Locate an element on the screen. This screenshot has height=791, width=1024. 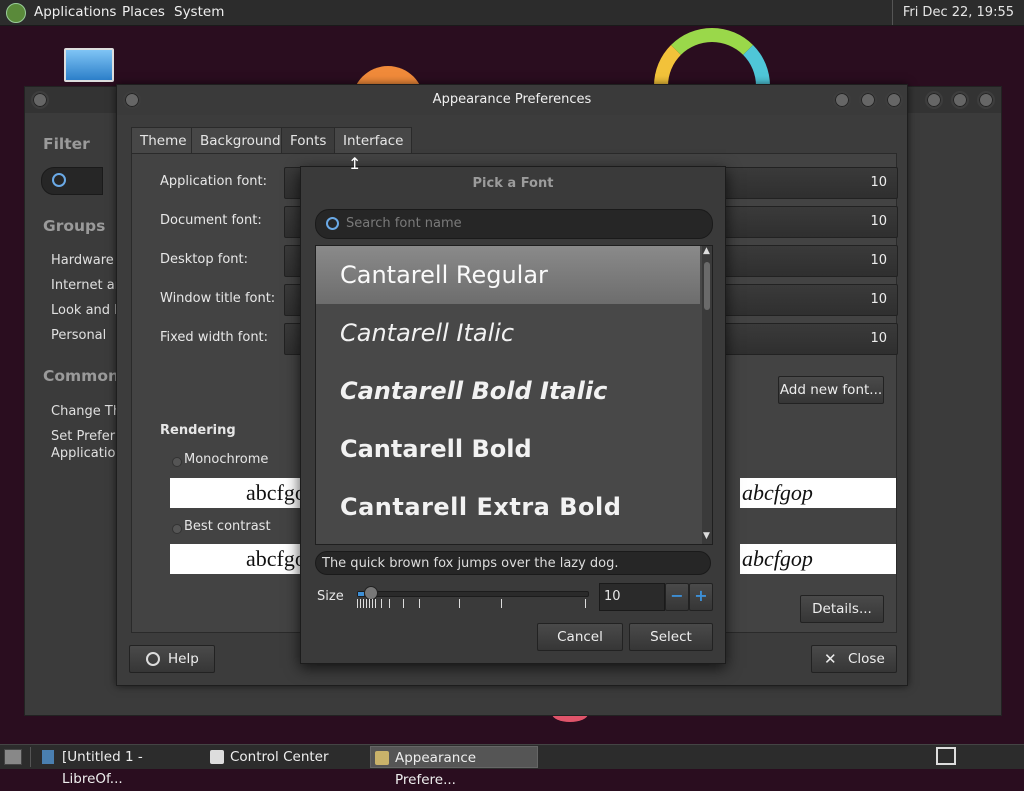
window-title-font-label: Window title font: is located at coordinates (218, 298).